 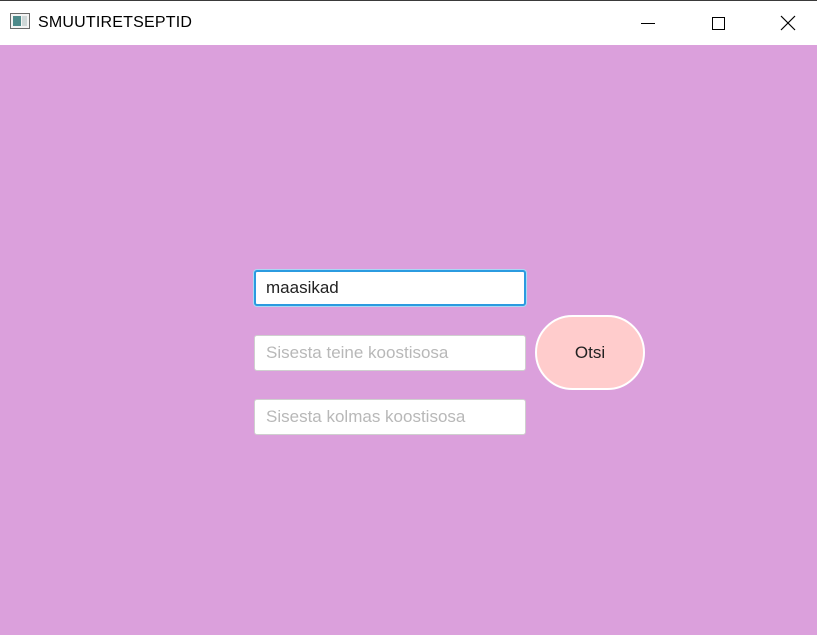 I want to click on minimize-icon, so click(x=648, y=23).